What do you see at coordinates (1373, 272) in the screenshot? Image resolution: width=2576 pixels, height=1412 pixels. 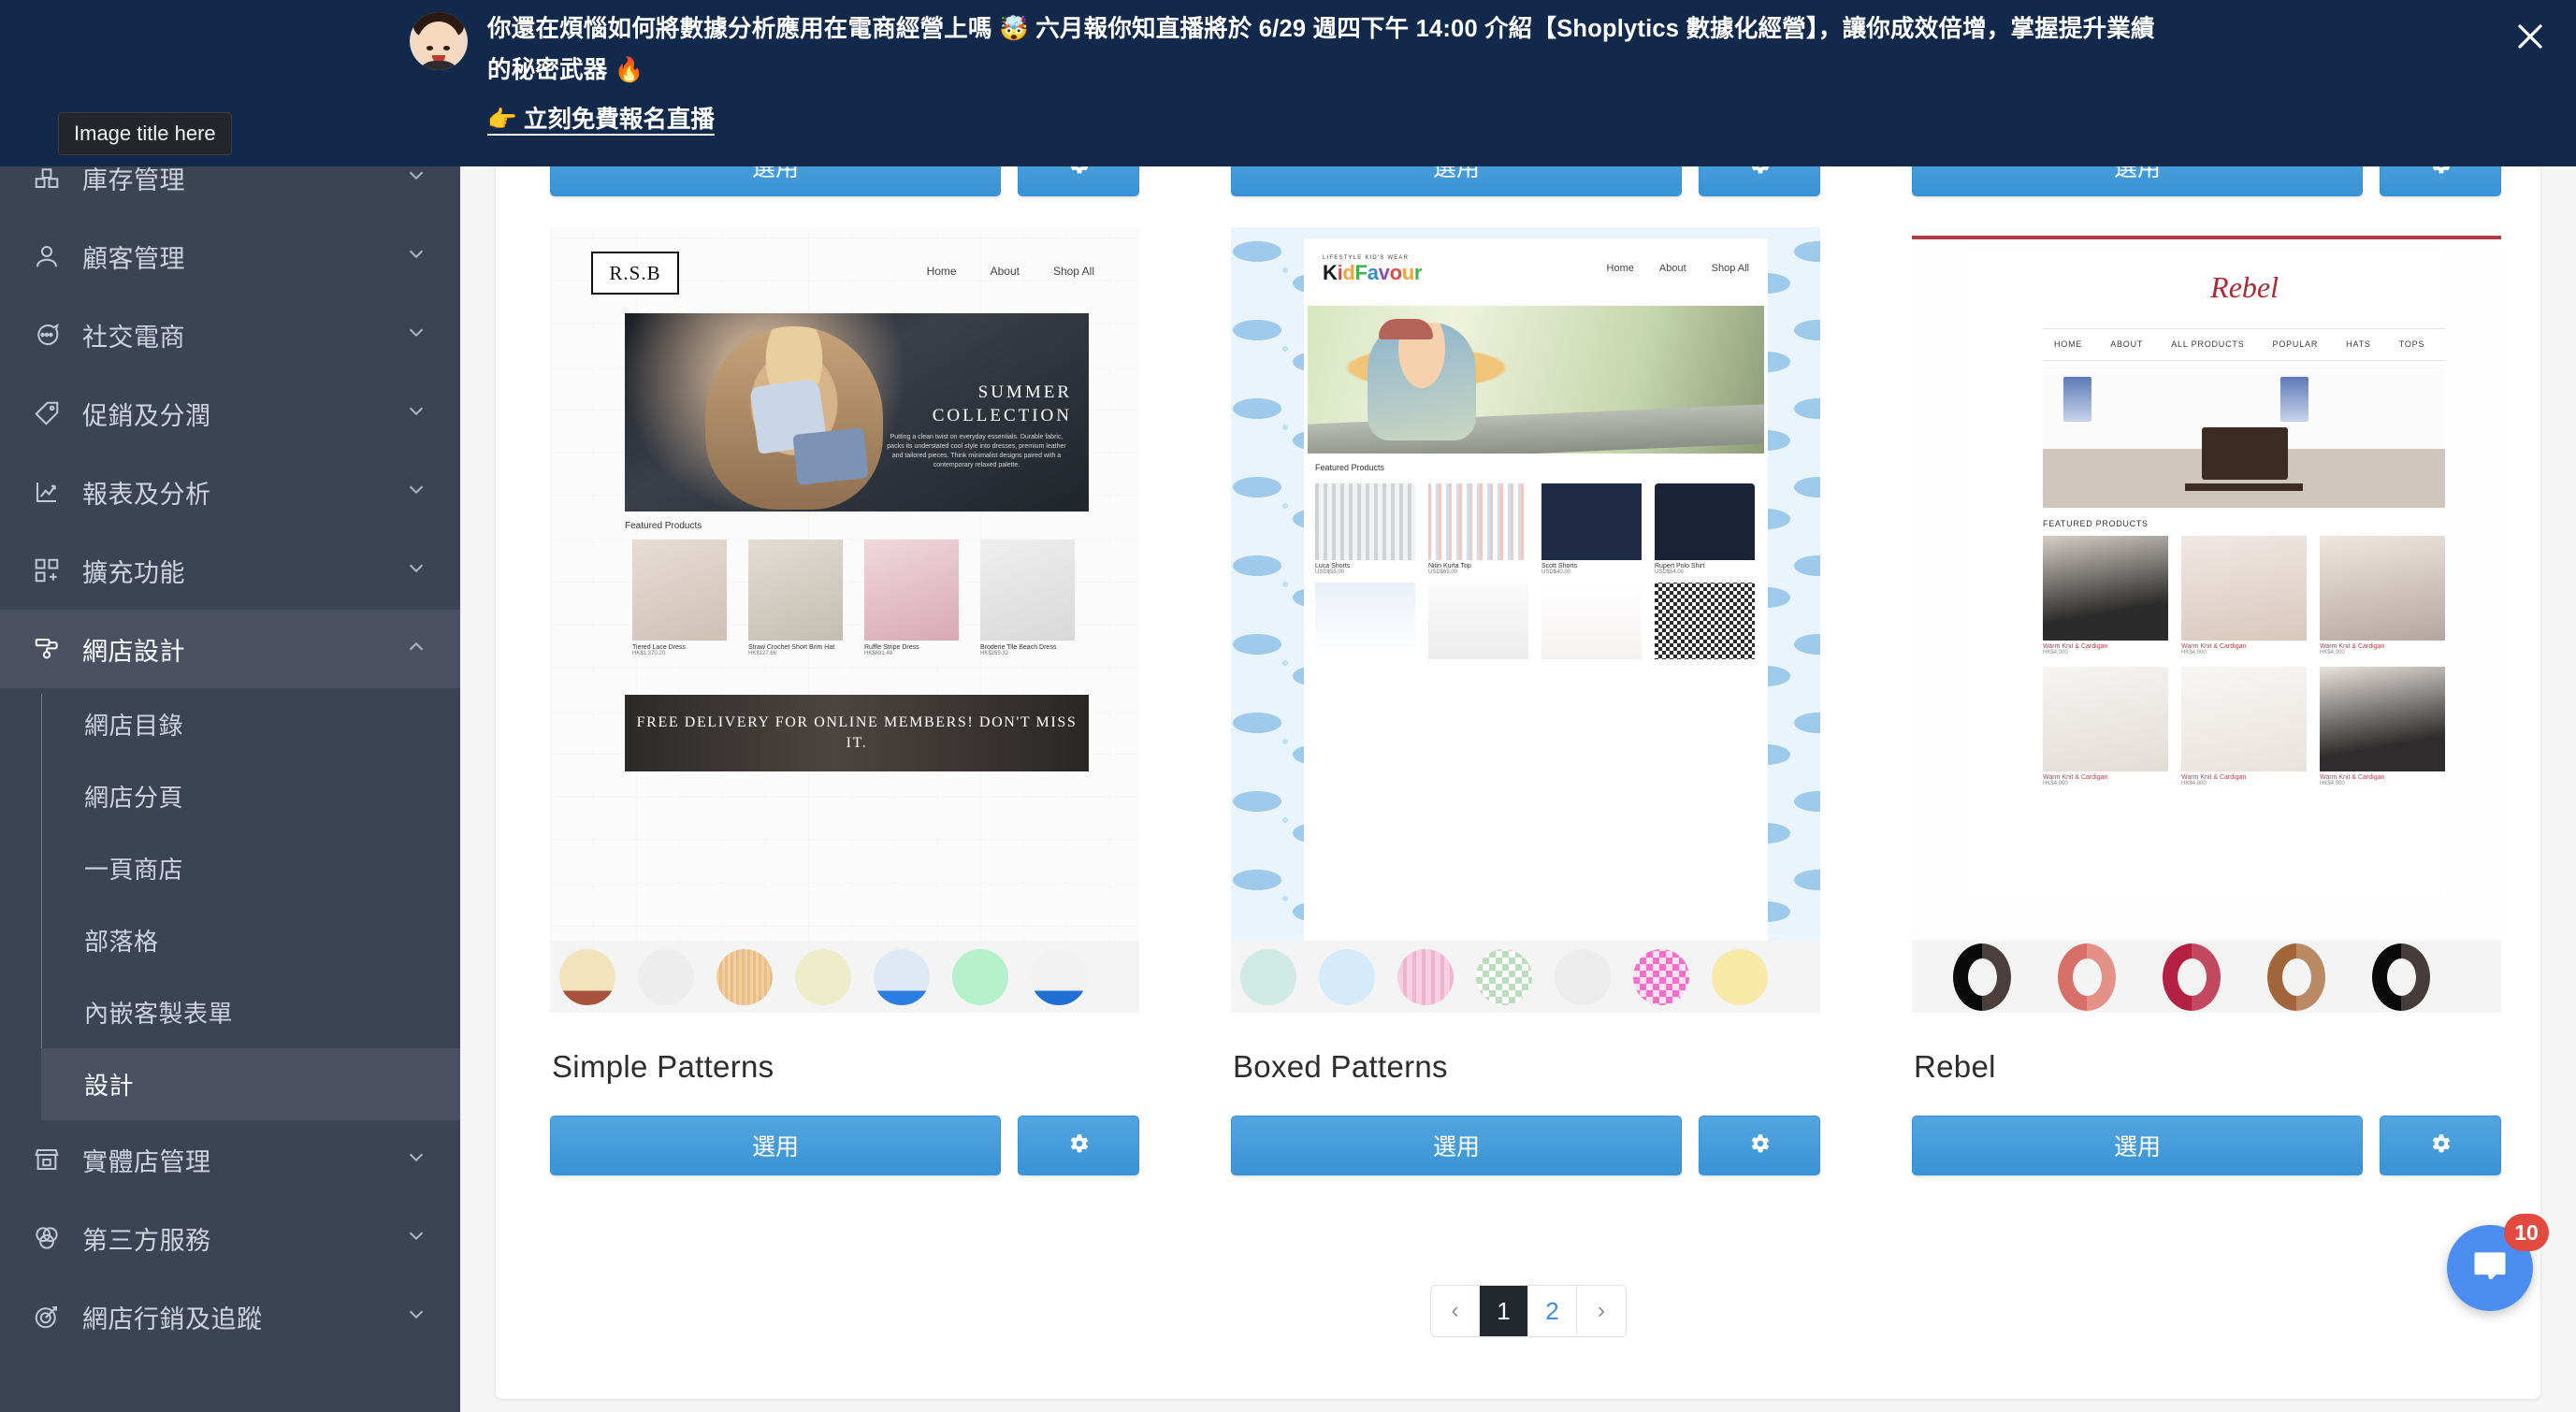 I see `preview-logo-name: KidFavour` at bounding box center [1373, 272].